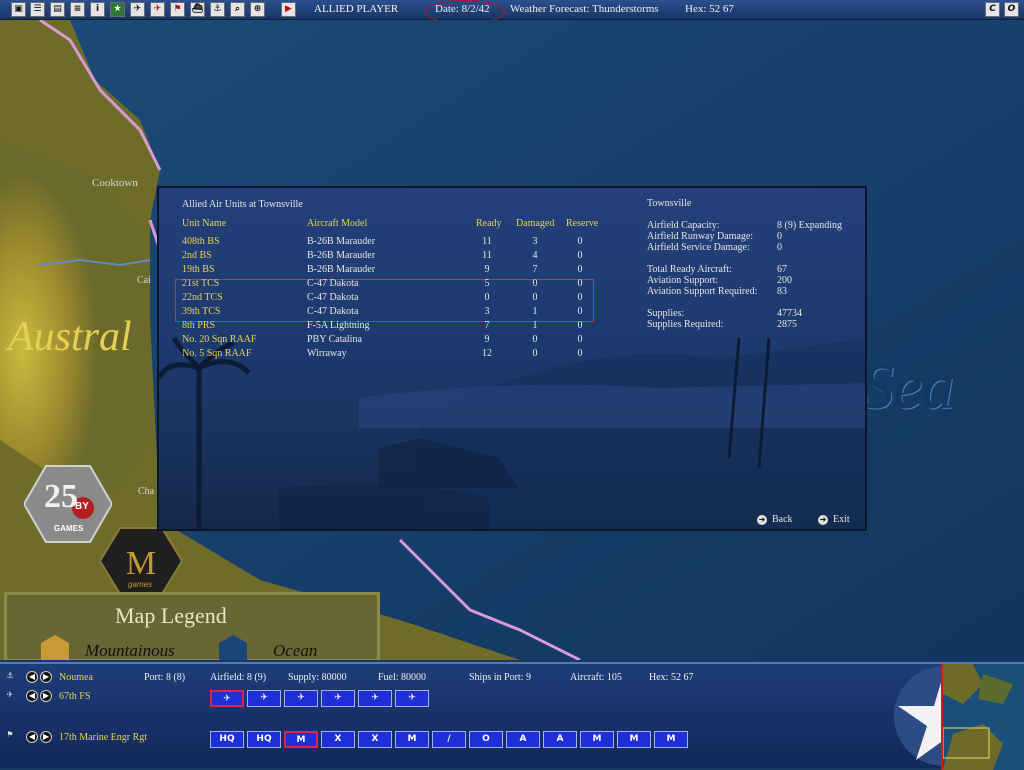 The height and width of the screenshot is (770, 1024). Describe the element at coordinates (76, 677) in the screenshot. I see `base-name-label: Noumea` at that location.